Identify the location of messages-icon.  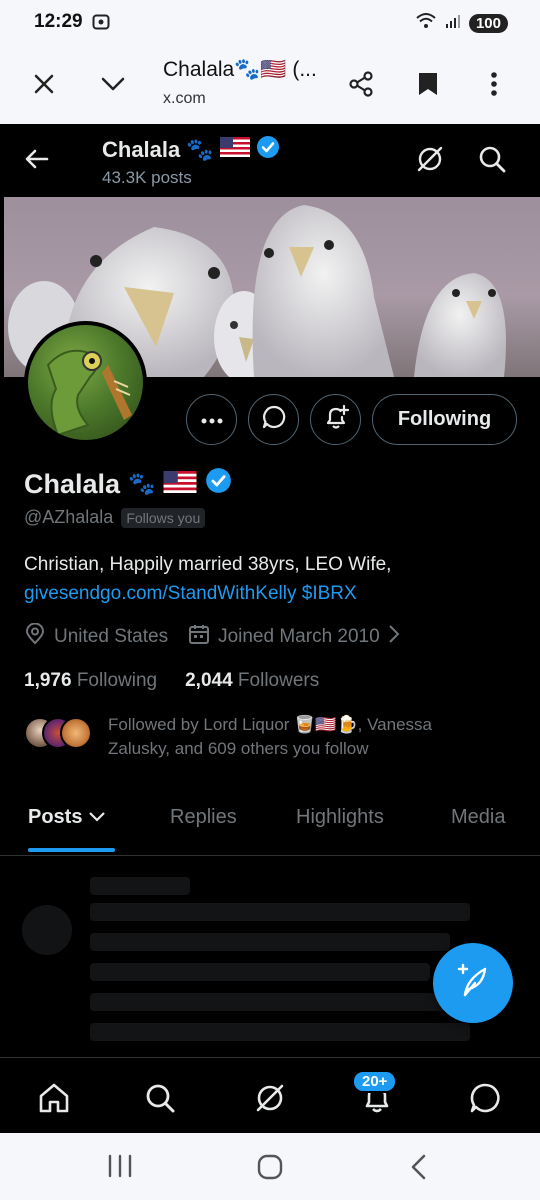
(485, 1098).